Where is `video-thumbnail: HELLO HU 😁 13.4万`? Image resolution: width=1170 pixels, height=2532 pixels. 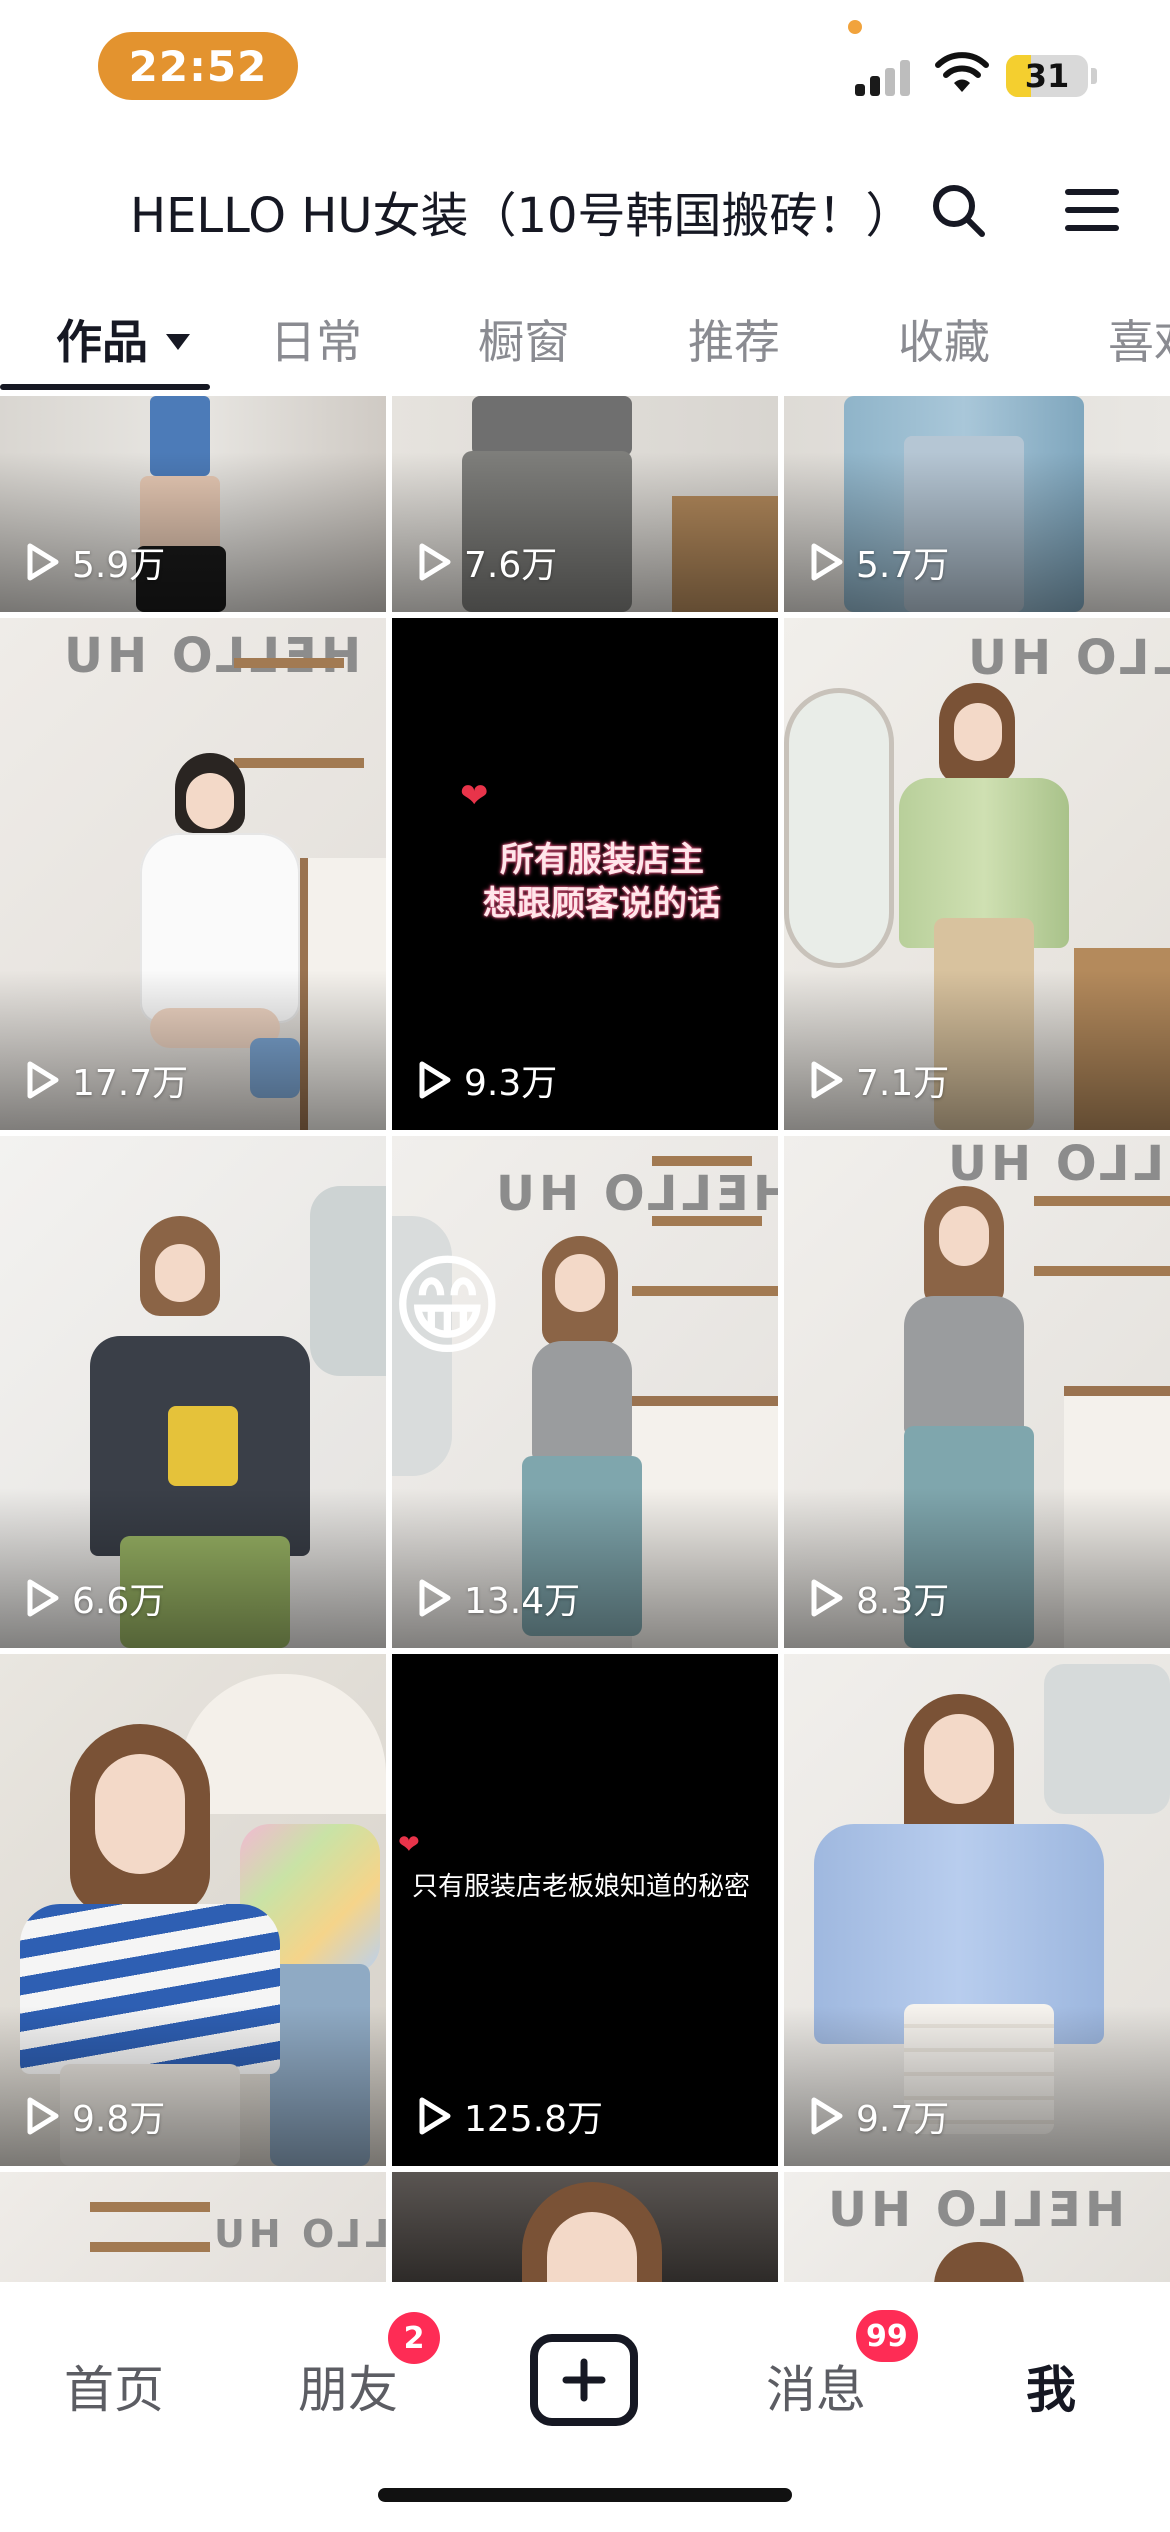
video-thumbnail: HELLO HU 😁 13.4万 is located at coordinates (585, 1392).